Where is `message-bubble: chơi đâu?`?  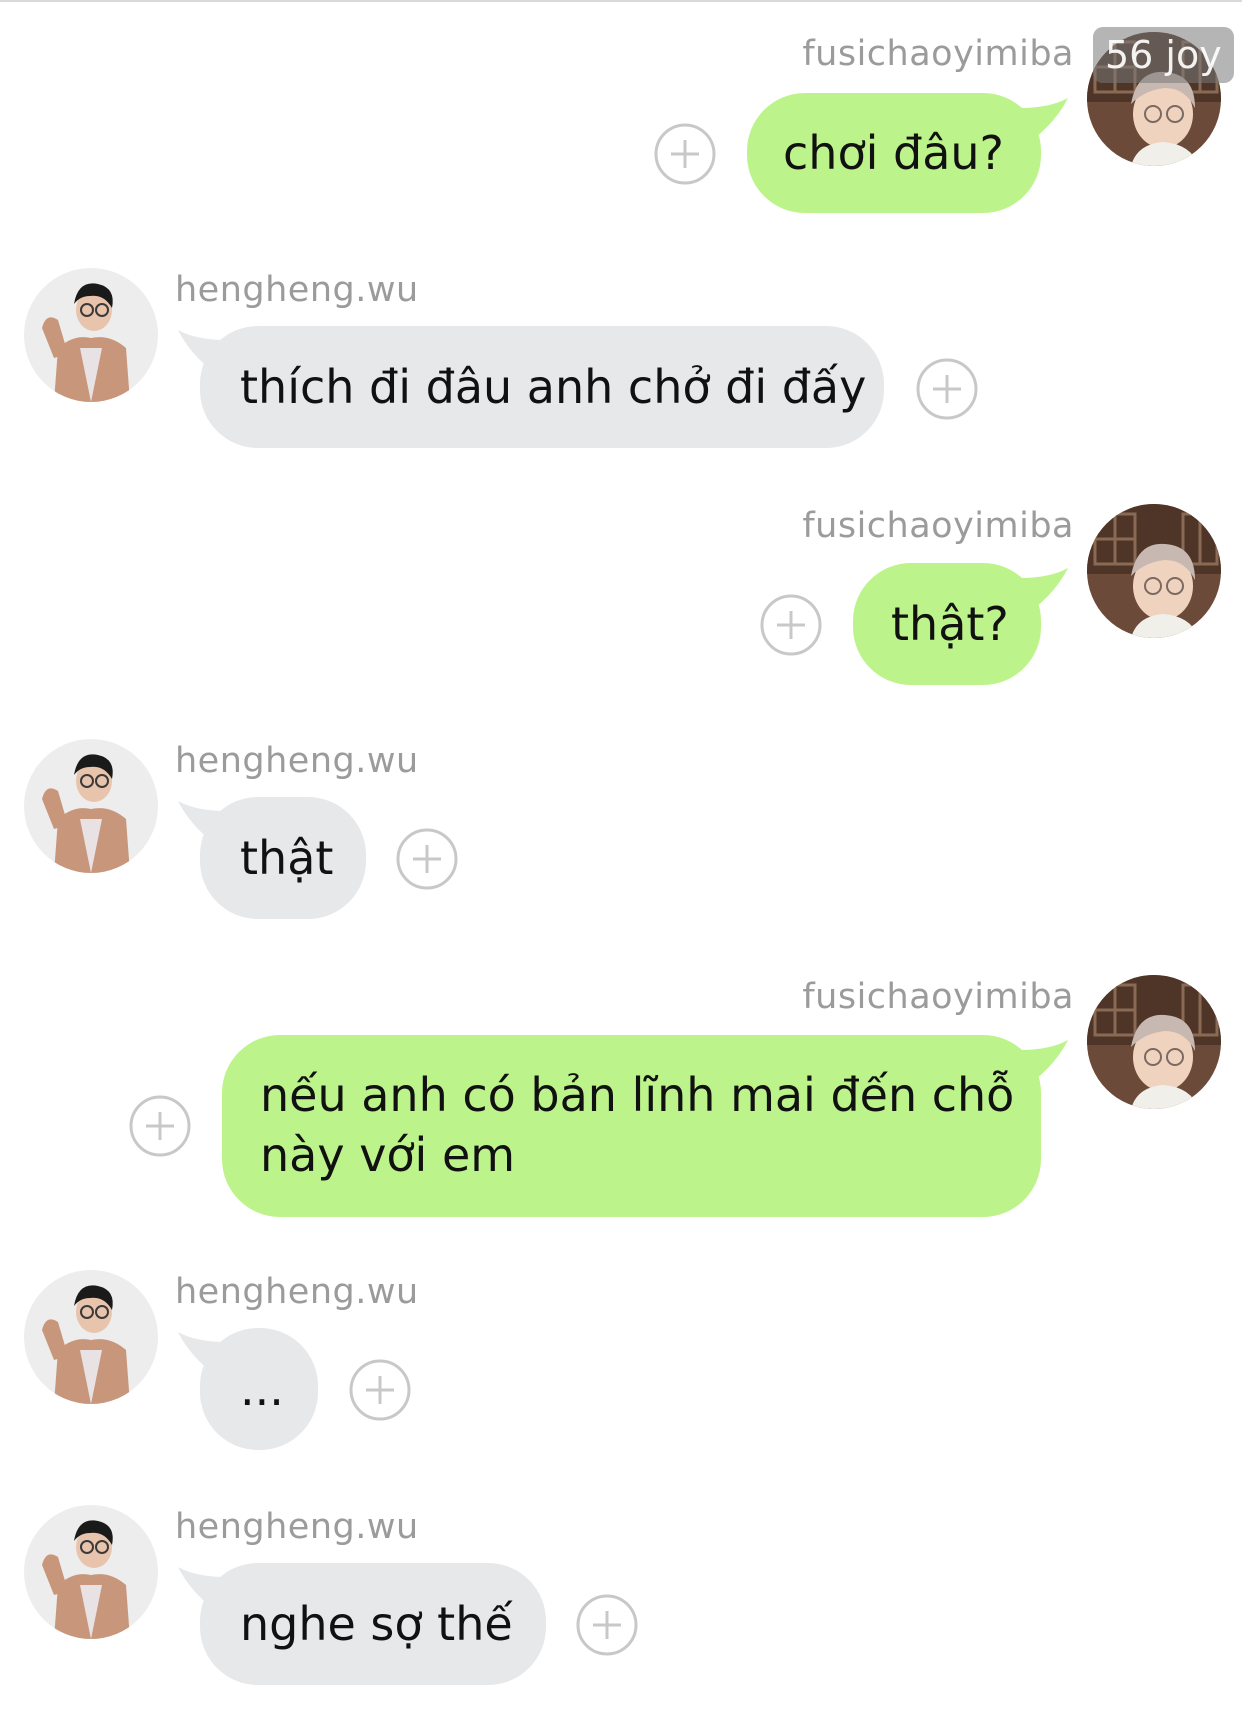 message-bubble: chơi đâu? is located at coordinates (894, 153).